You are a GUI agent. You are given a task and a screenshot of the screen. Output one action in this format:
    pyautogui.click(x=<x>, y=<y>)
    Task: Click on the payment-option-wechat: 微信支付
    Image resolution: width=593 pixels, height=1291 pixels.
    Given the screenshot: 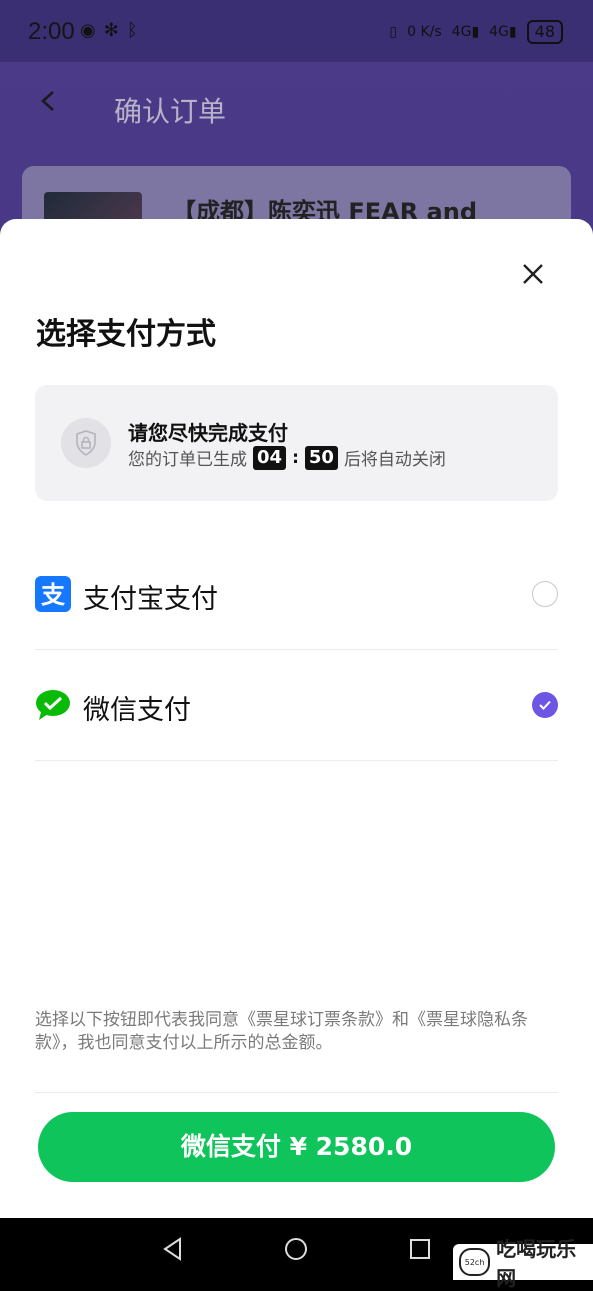 What is the action you would take?
    pyautogui.click(x=296, y=705)
    